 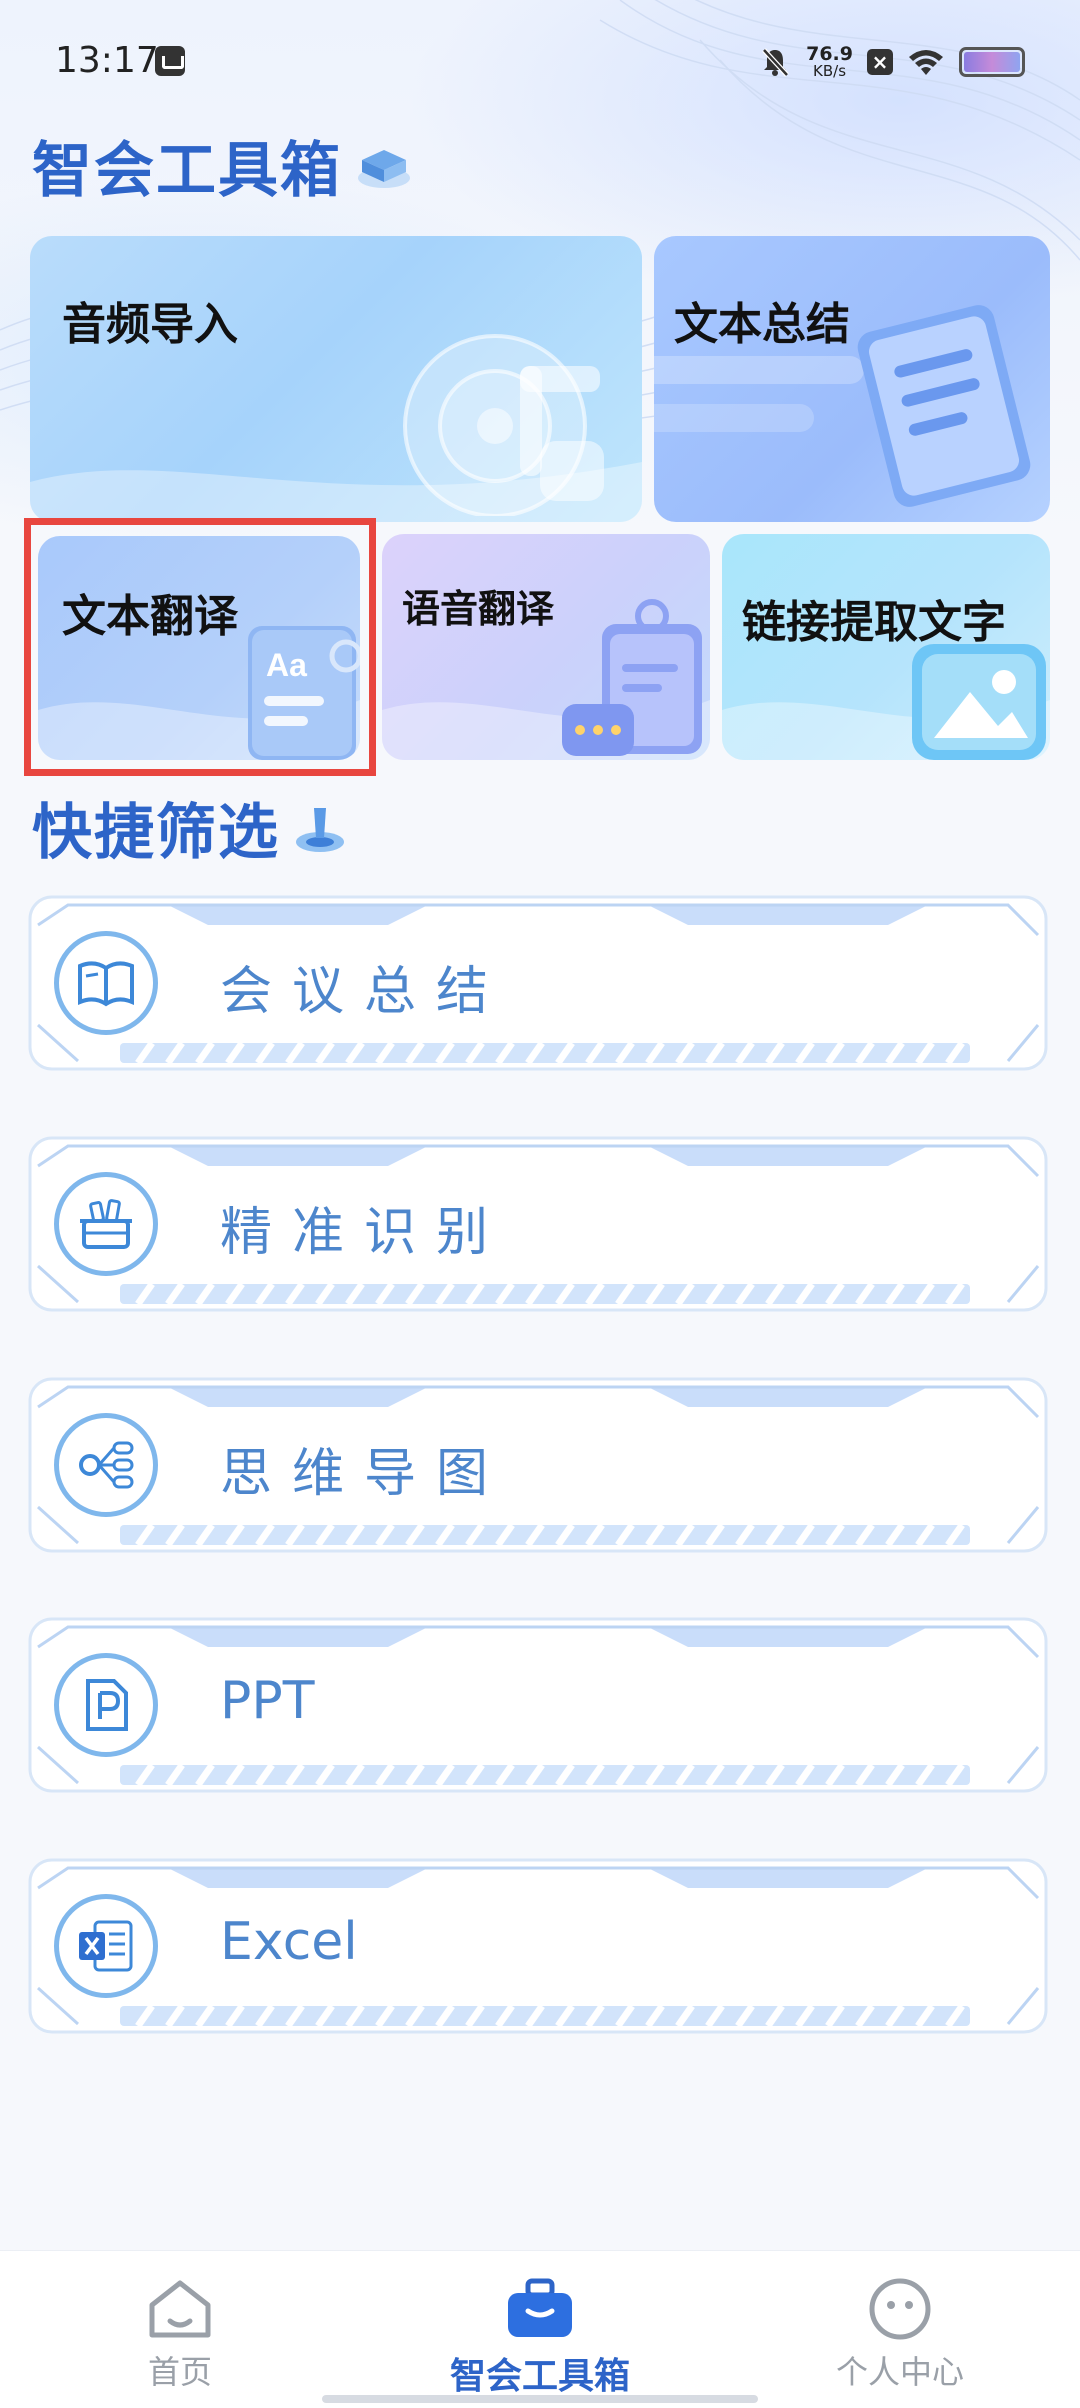 I want to click on book-icon, so click(x=106, y=983).